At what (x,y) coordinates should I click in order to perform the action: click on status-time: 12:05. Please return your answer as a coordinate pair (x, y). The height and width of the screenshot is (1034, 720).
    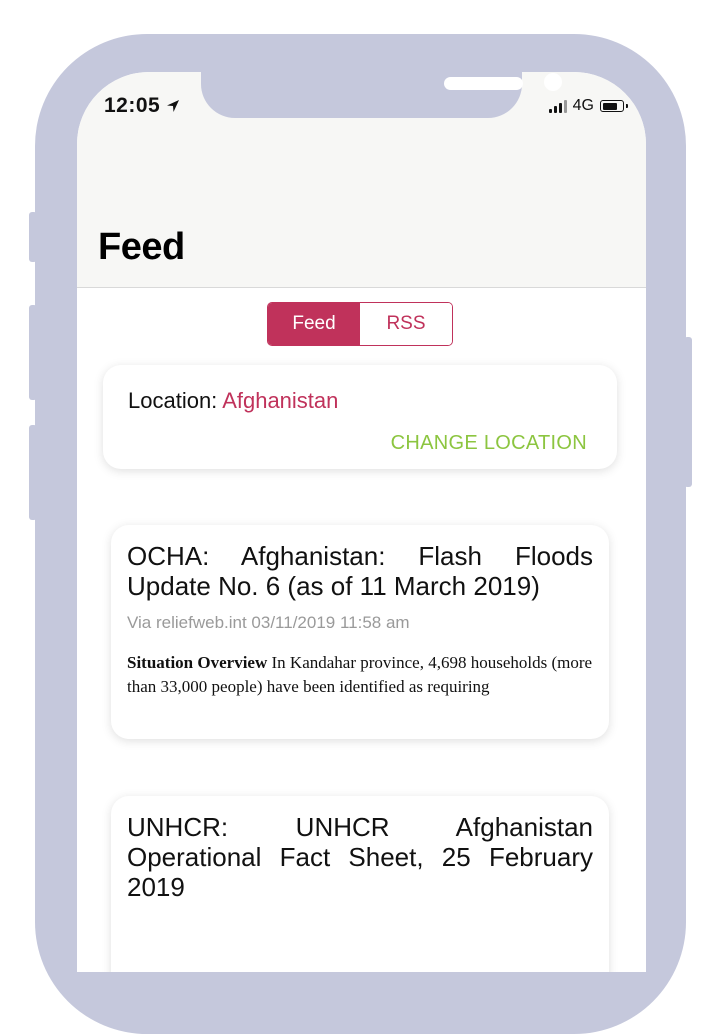
    Looking at the image, I should click on (142, 106).